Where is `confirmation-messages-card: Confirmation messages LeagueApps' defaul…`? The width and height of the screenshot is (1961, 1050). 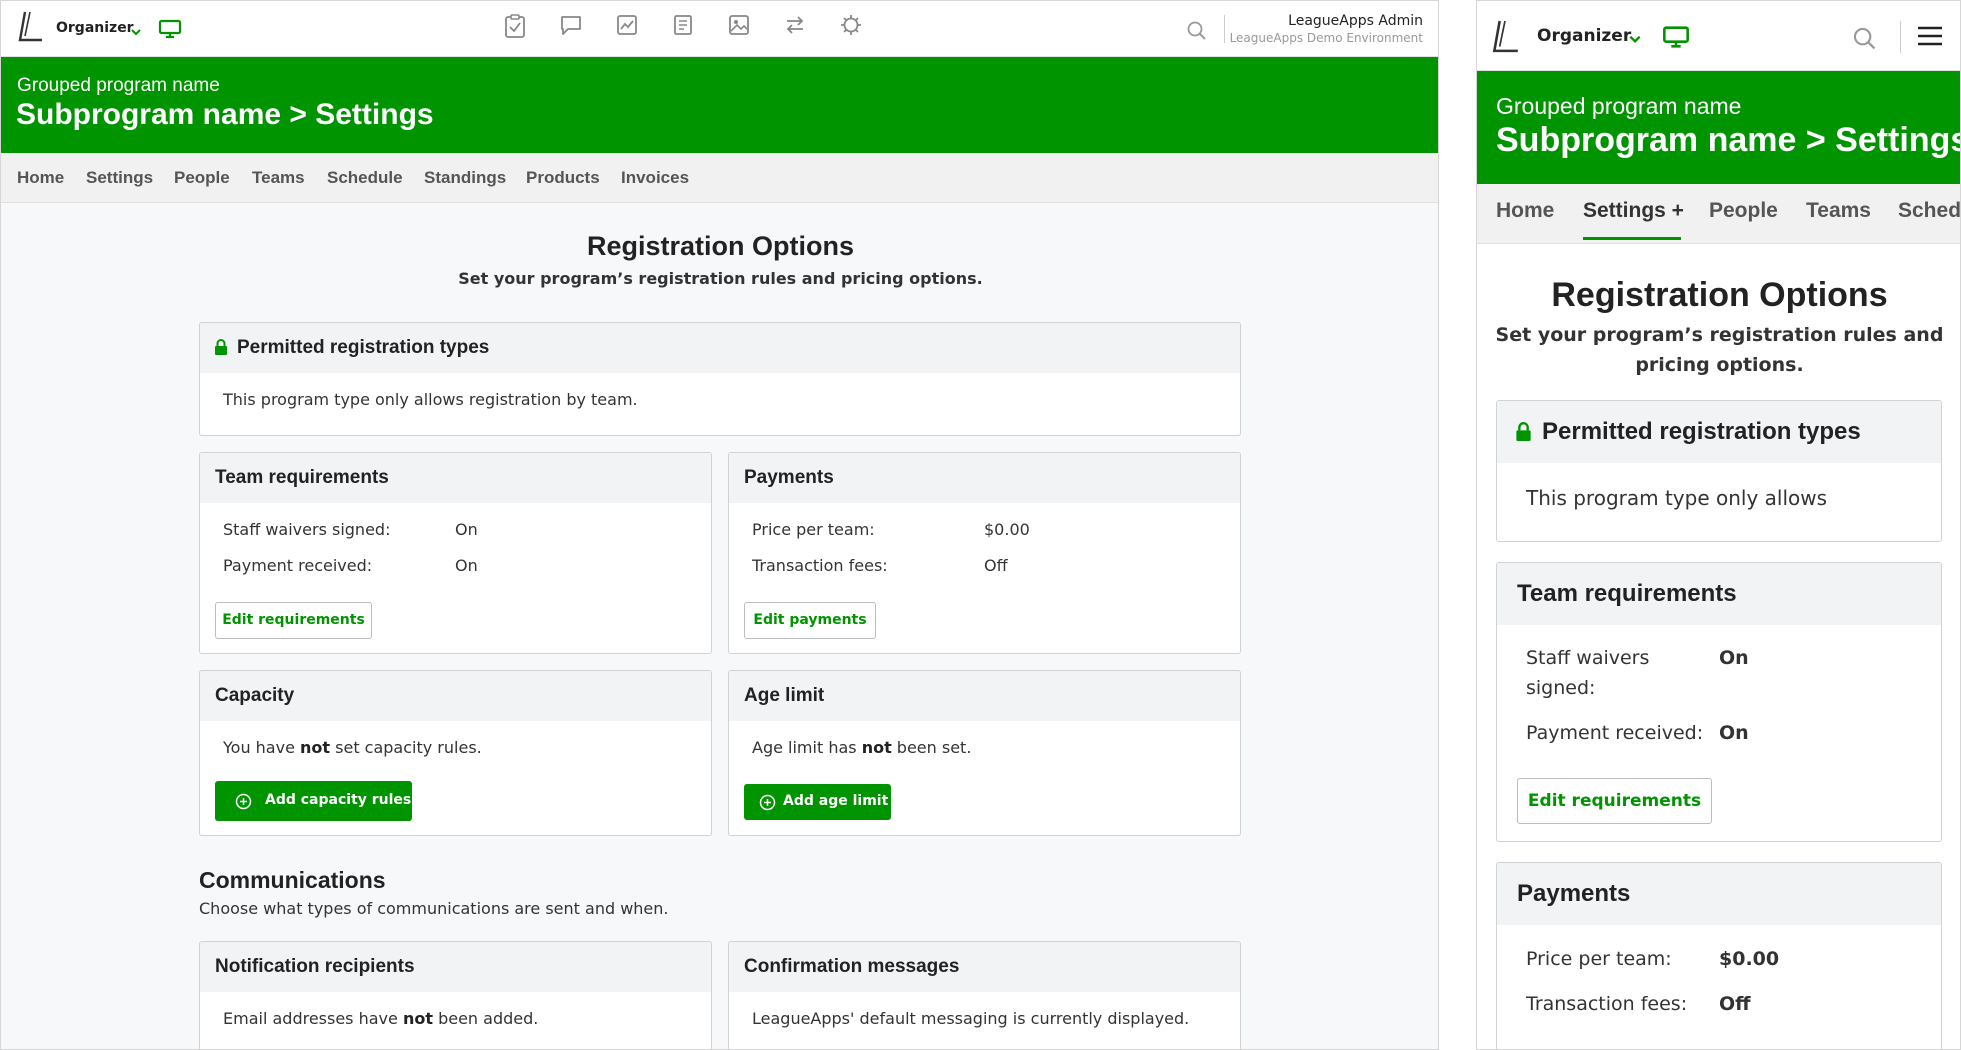
confirmation-messages-card: Confirmation messages LeagueApps' defaul… is located at coordinates (984, 995).